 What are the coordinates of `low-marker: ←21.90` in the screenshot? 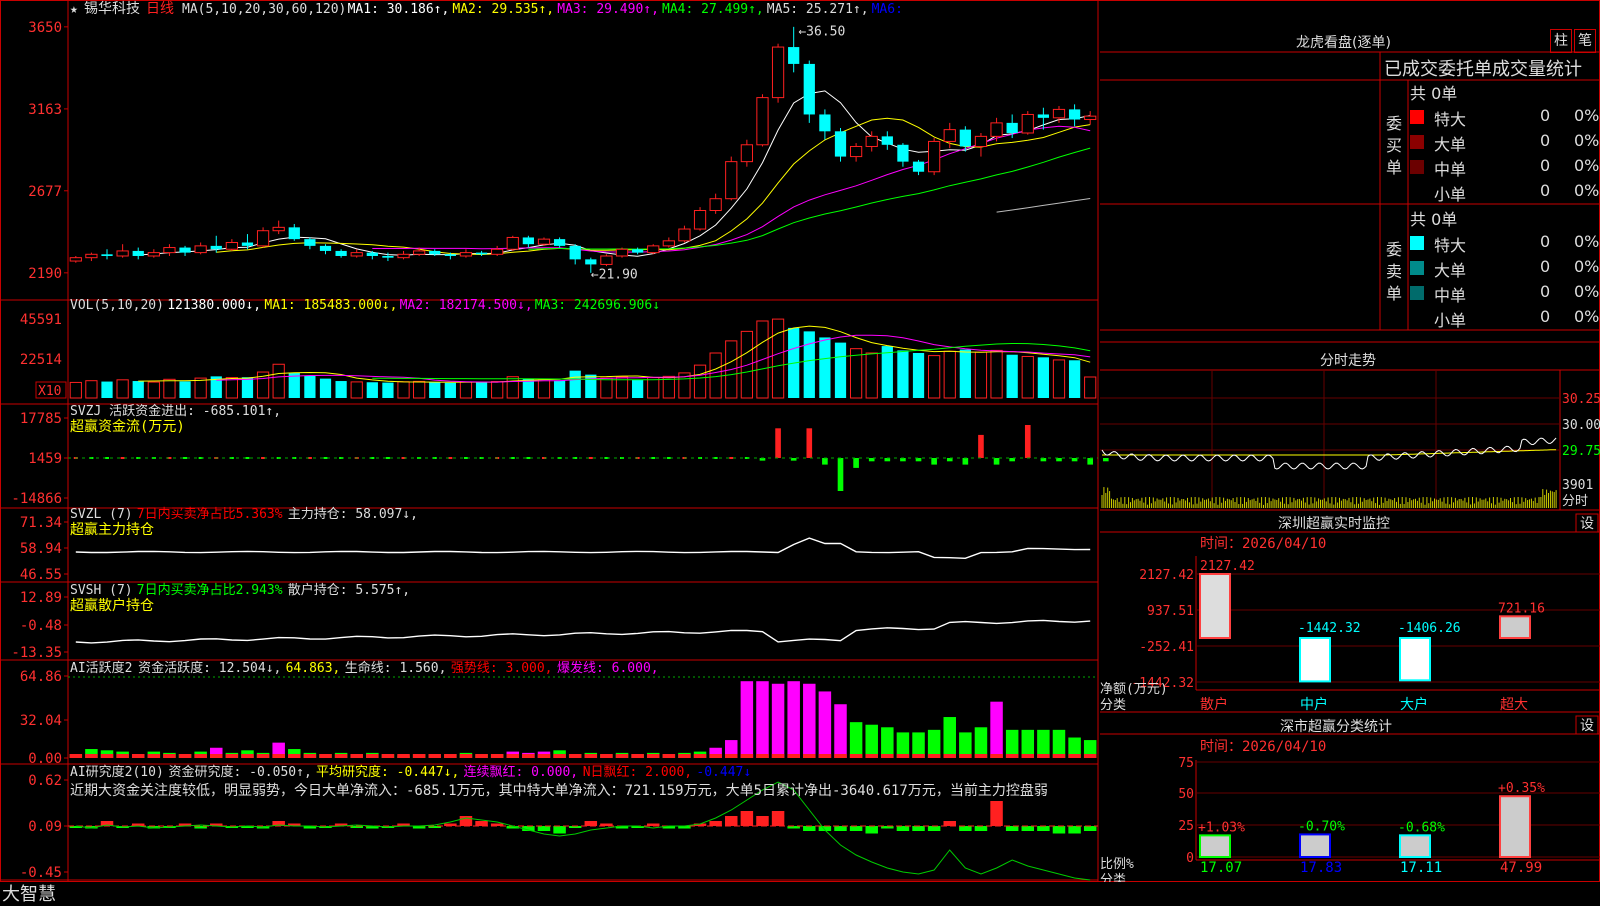 It's located at (614, 275).